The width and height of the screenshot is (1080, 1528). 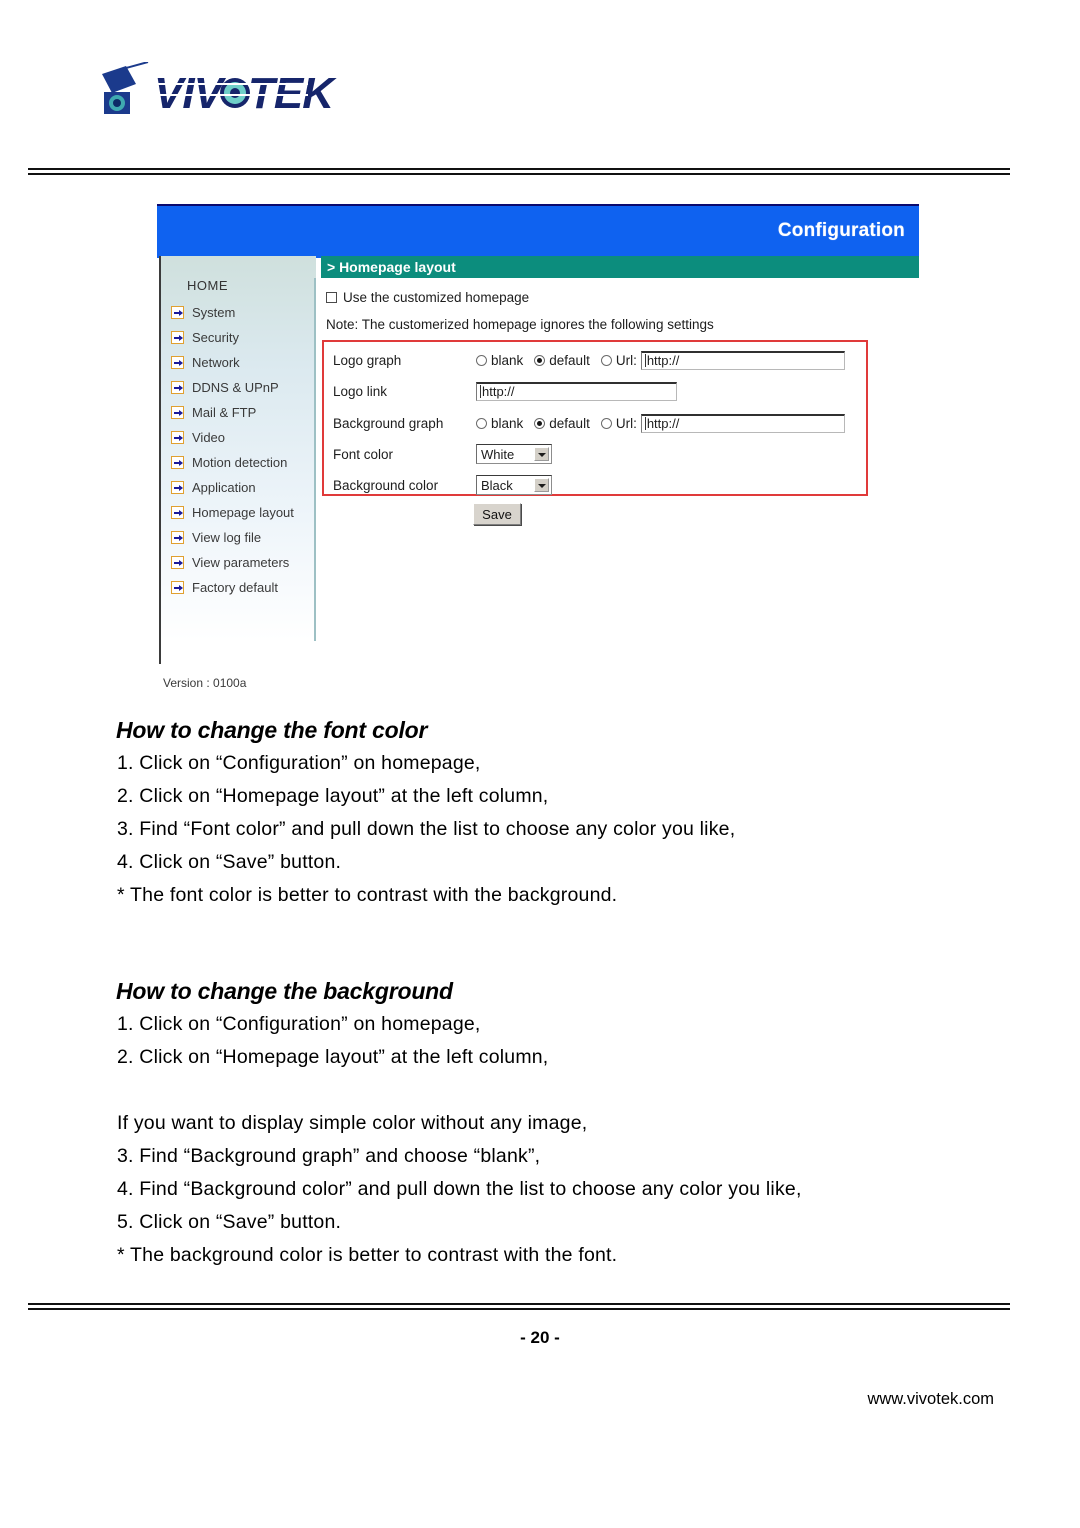 What do you see at coordinates (569, 360) in the screenshot?
I see `logo-graph-default-label: default` at bounding box center [569, 360].